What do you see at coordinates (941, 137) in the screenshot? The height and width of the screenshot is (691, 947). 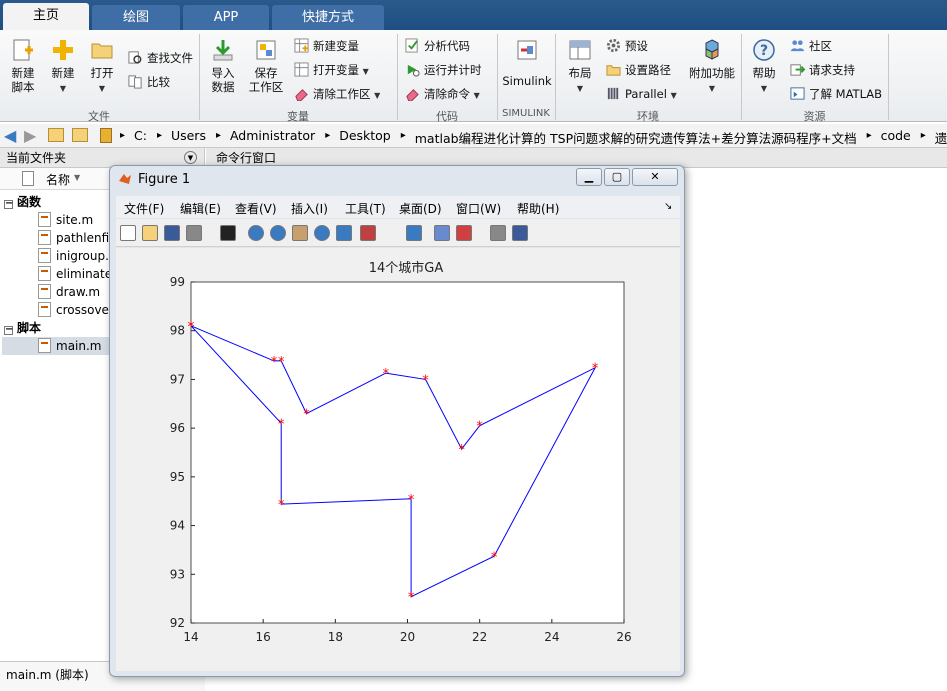 I see `breadcrumb-item: 遗传算法` at bounding box center [941, 137].